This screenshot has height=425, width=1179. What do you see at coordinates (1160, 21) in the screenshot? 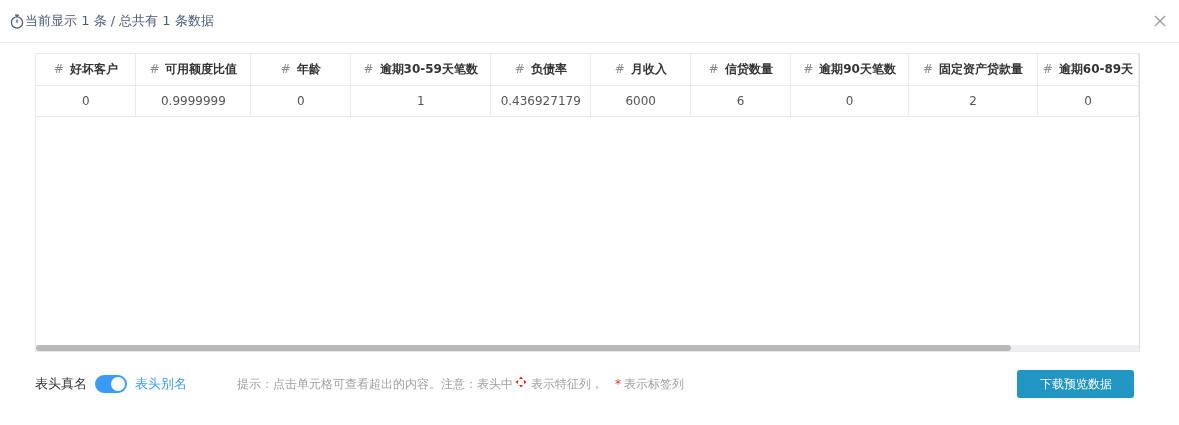
I see `close-button` at bounding box center [1160, 21].